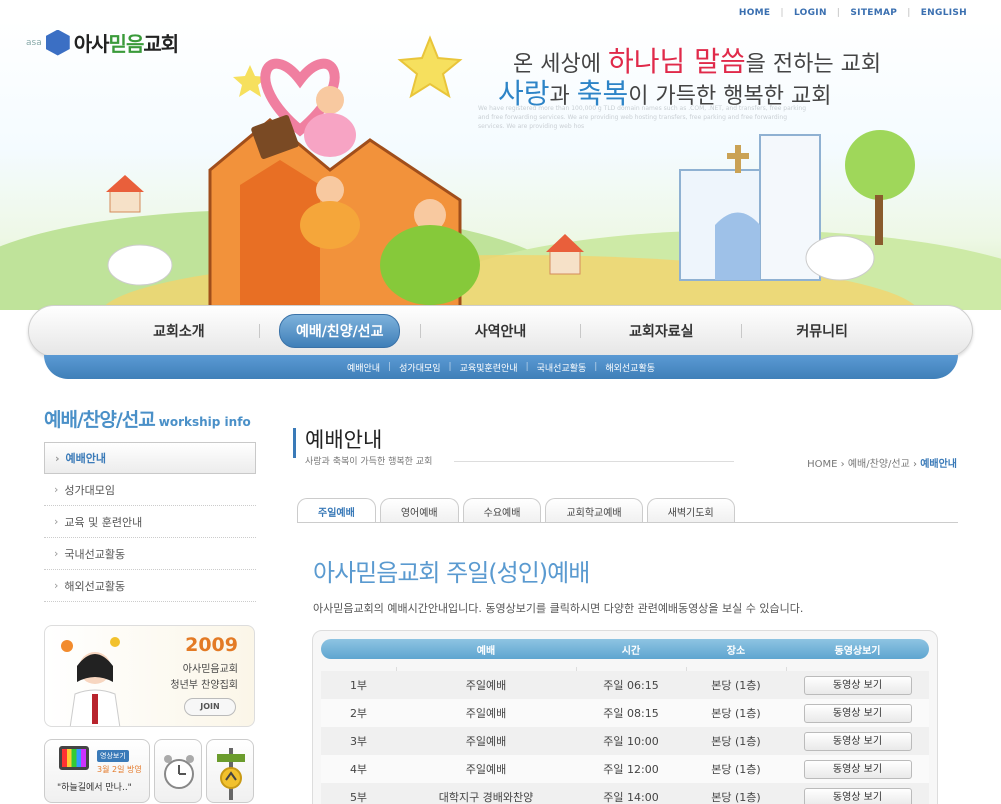 The width and height of the screenshot is (1001, 804). I want to click on logo-name-part: 아사, so click(91, 44).